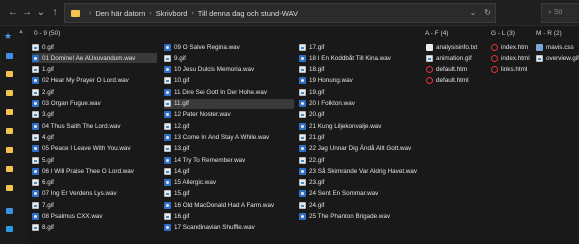 This screenshot has width=579, height=244. Describe the element at coordinates (94, 104) in the screenshot. I see `file-item: 03 Organ Fugue.wav` at that location.